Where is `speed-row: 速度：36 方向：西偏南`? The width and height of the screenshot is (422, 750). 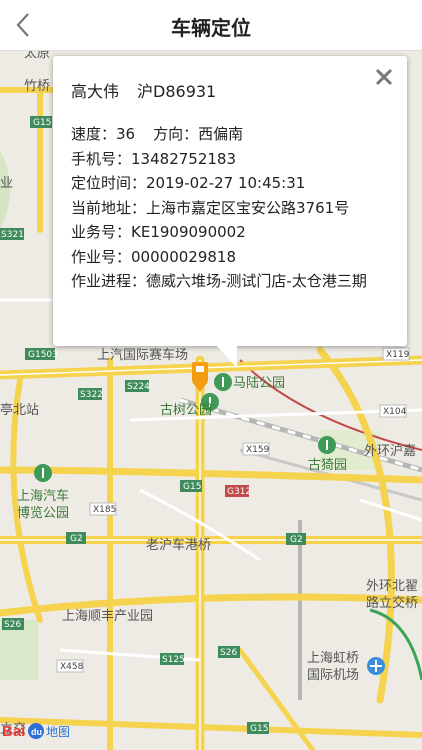 speed-row: 速度：36 方向：西偏南 is located at coordinates (157, 134).